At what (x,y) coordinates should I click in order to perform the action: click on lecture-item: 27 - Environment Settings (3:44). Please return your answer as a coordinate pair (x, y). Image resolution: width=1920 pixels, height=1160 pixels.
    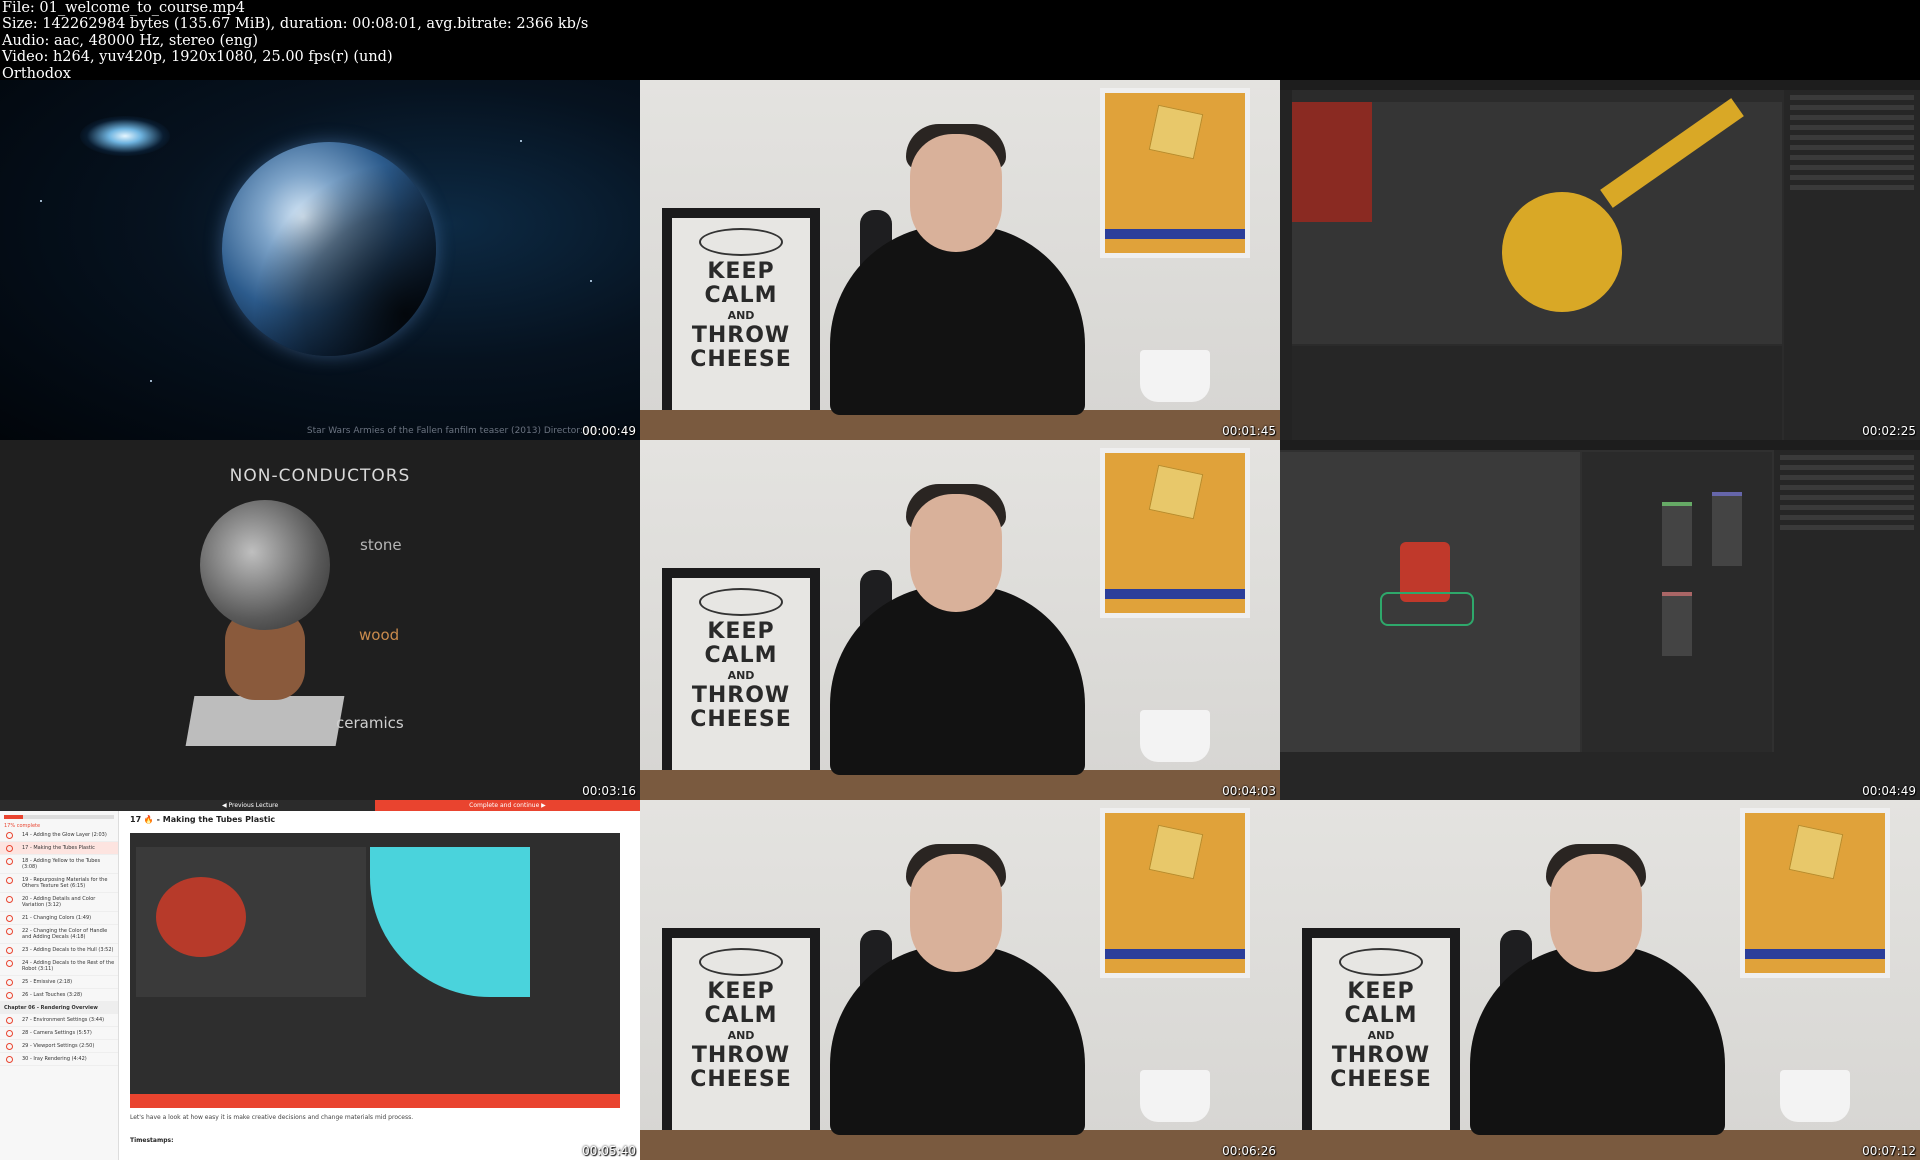
    Looking at the image, I should click on (59, 1020).